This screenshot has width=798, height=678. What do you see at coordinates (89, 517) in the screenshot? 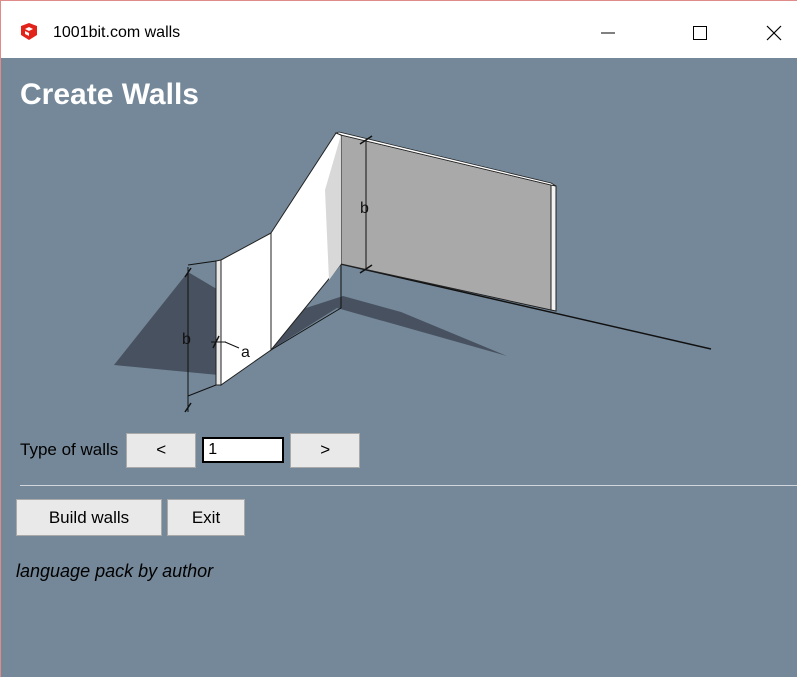
I see `build-walls-button: Build walls` at bounding box center [89, 517].